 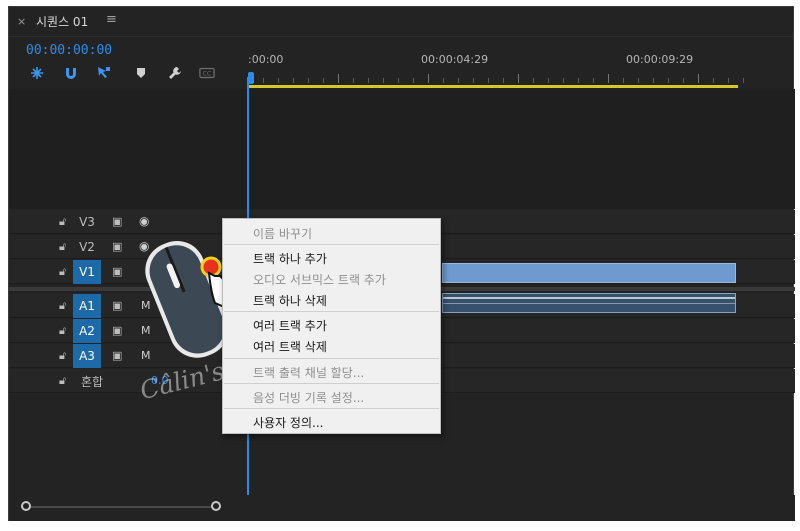 What do you see at coordinates (87, 222) in the screenshot?
I see `track-name: V3` at bounding box center [87, 222].